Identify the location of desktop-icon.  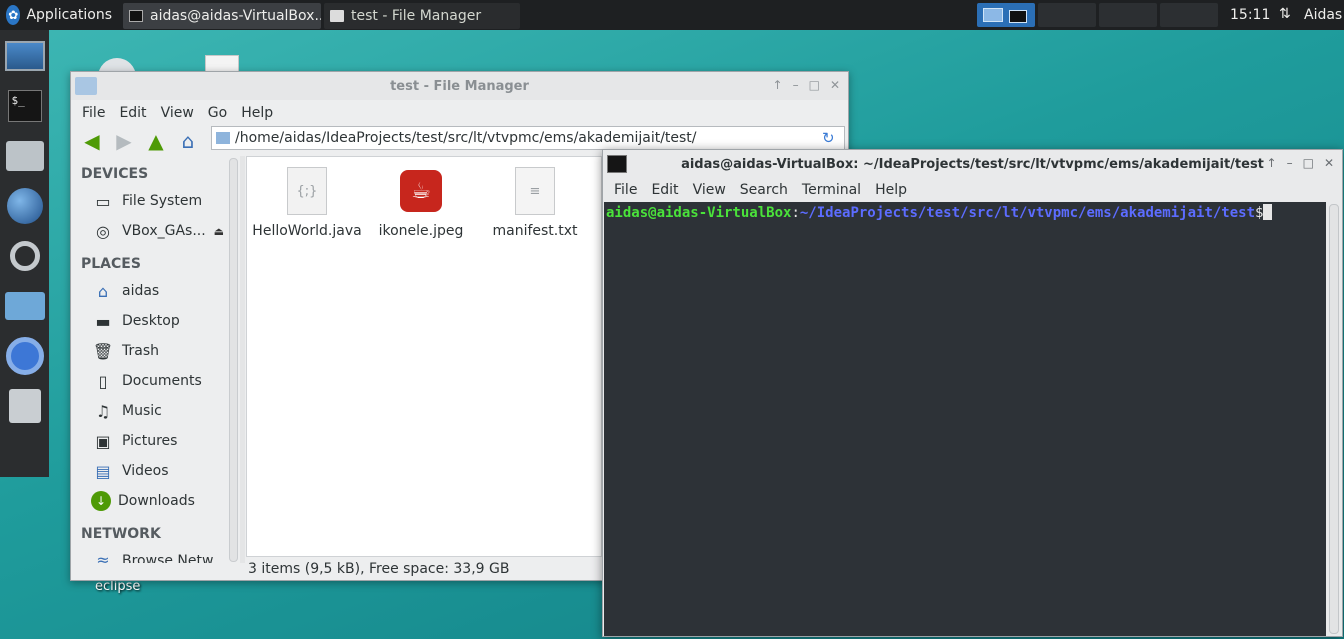
(24, 56).